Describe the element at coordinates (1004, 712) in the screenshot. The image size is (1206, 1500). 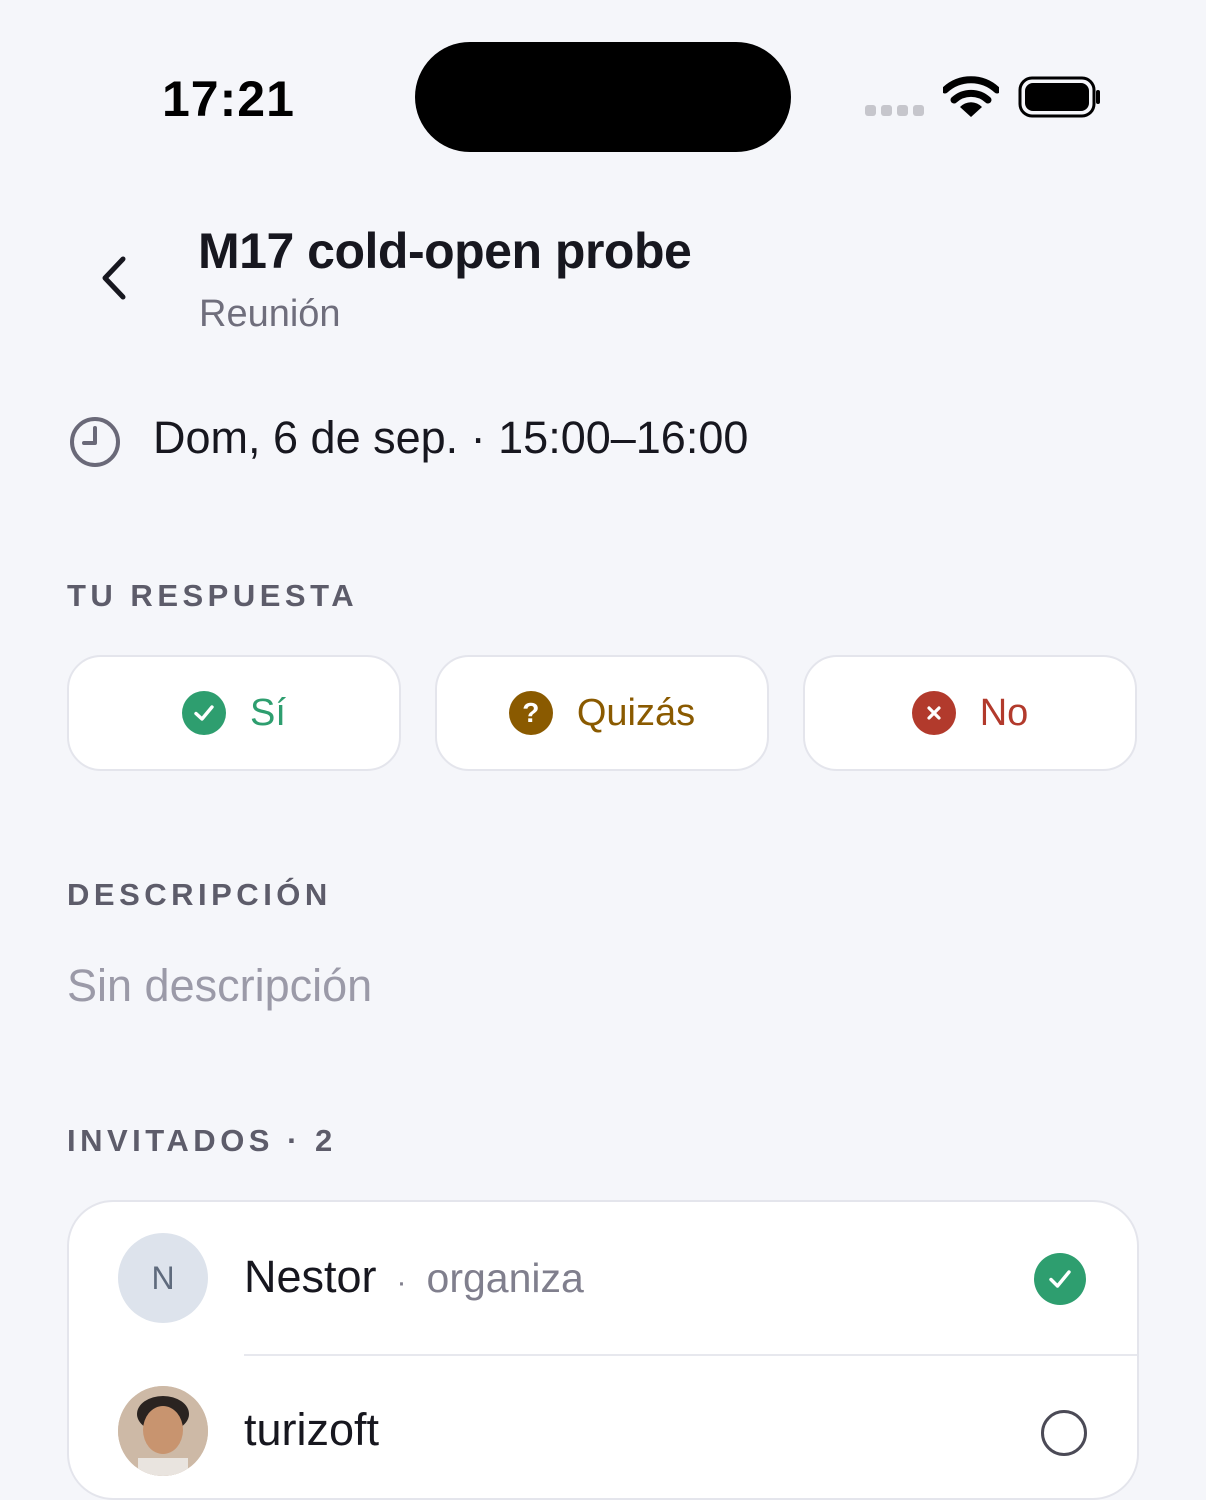
I see `rsvp-no-label: No` at that location.